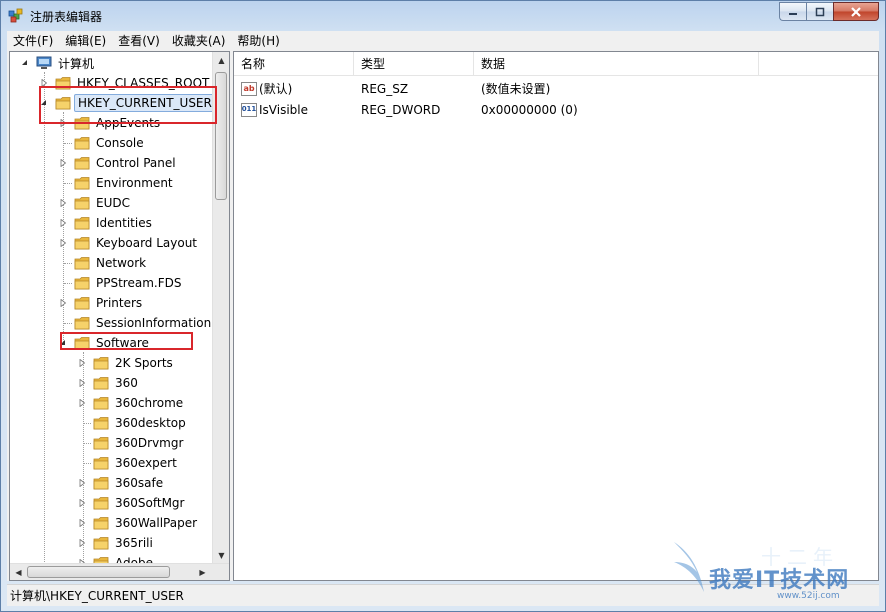  Describe the element at coordinates (98, 572) in the screenshot. I see `scroll-thumb` at that location.